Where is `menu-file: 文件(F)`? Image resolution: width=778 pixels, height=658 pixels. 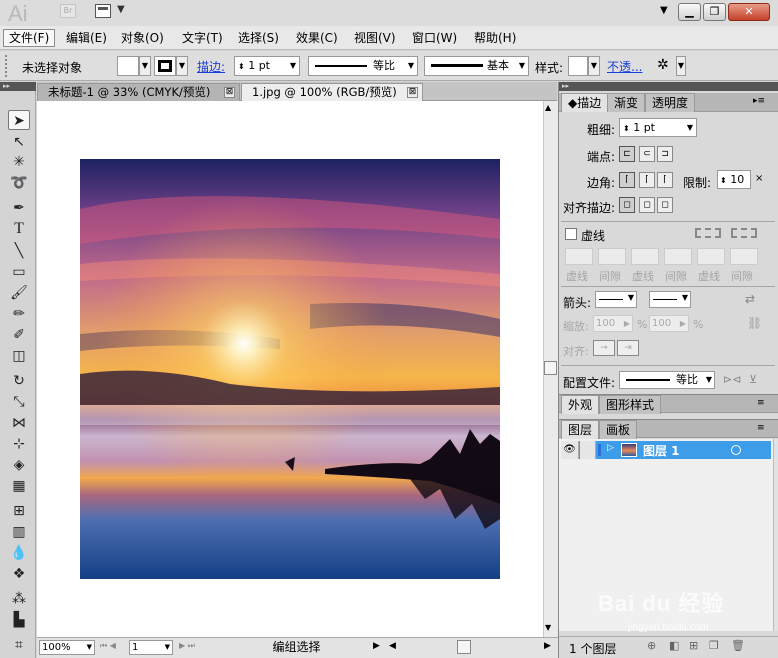 menu-file: 文件(F) is located at coordinates (29, 38).